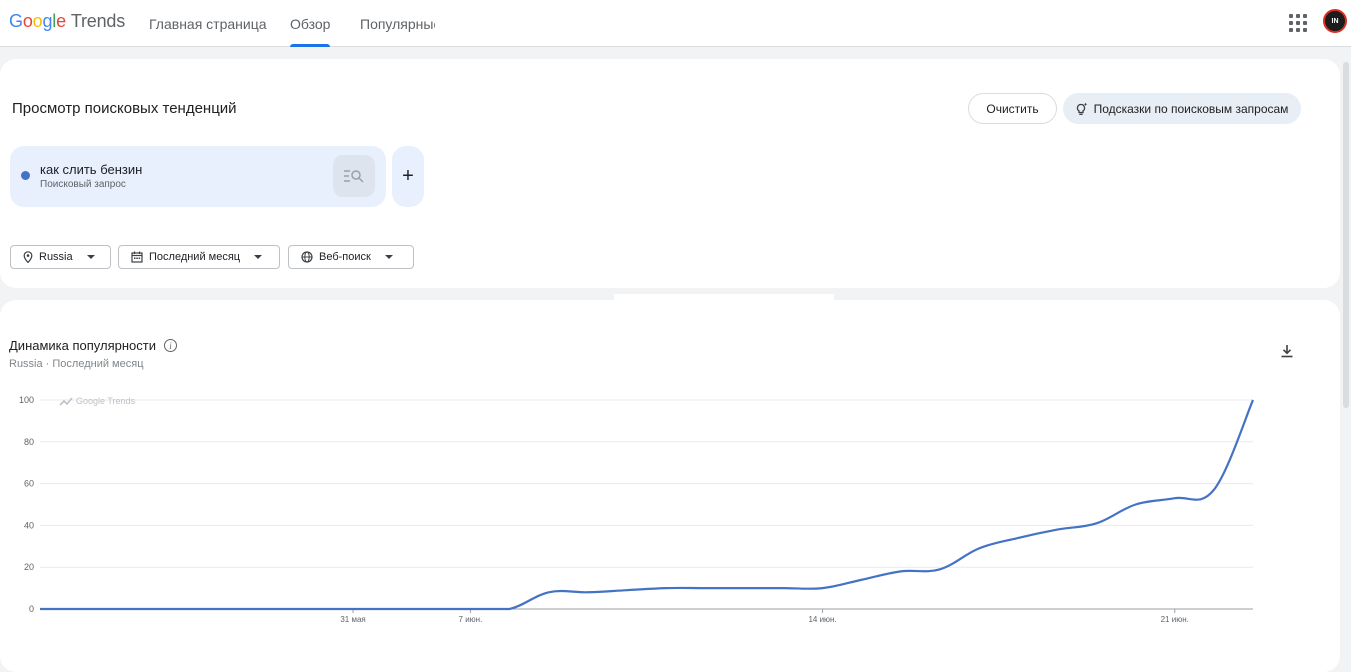 The height and width of the screenshot is (672, 1351). What do you see at coordinates (170, 345) in the screenshot?
I see `info-icon: i` at bounding box center [170, 345].